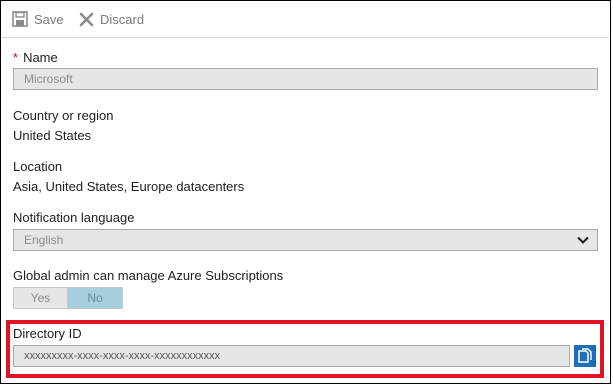 The width and height of the screenshot is (613, 386). I want to click on discard-label: Discard, so click(122, 19).